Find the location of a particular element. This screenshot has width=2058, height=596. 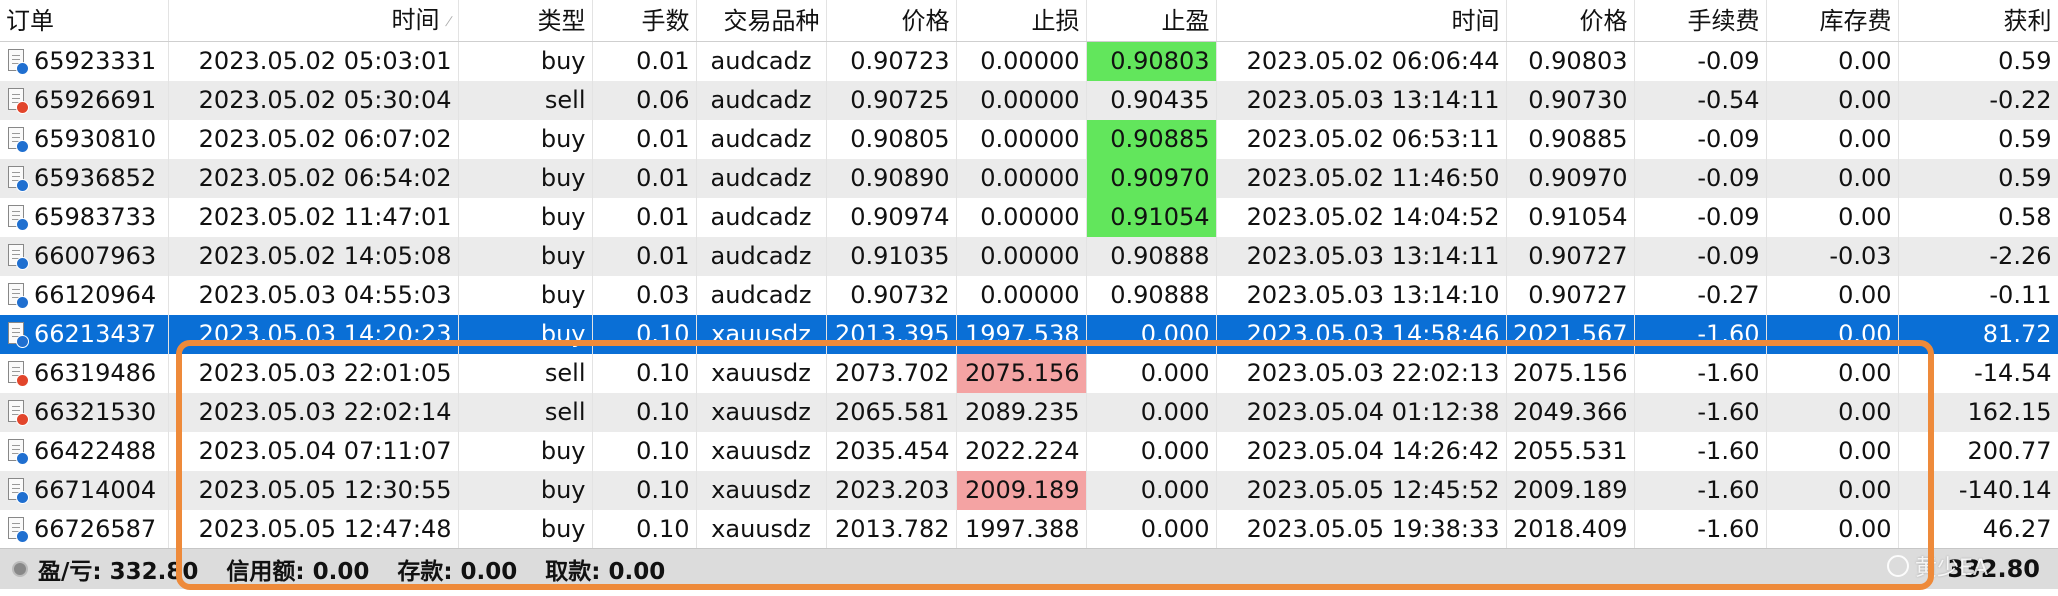

cell-open-price: 2035.454 is located at coordinates (891, 451).